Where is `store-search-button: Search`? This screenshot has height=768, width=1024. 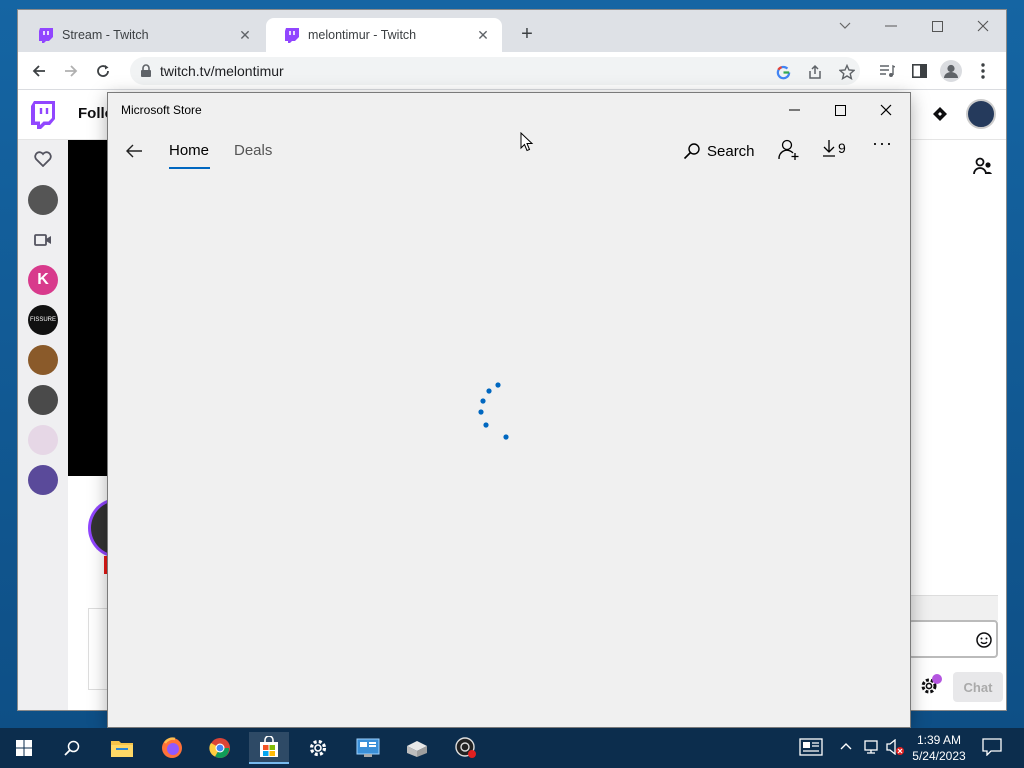
store-search-button: Search is located at coordinates (719, 151).